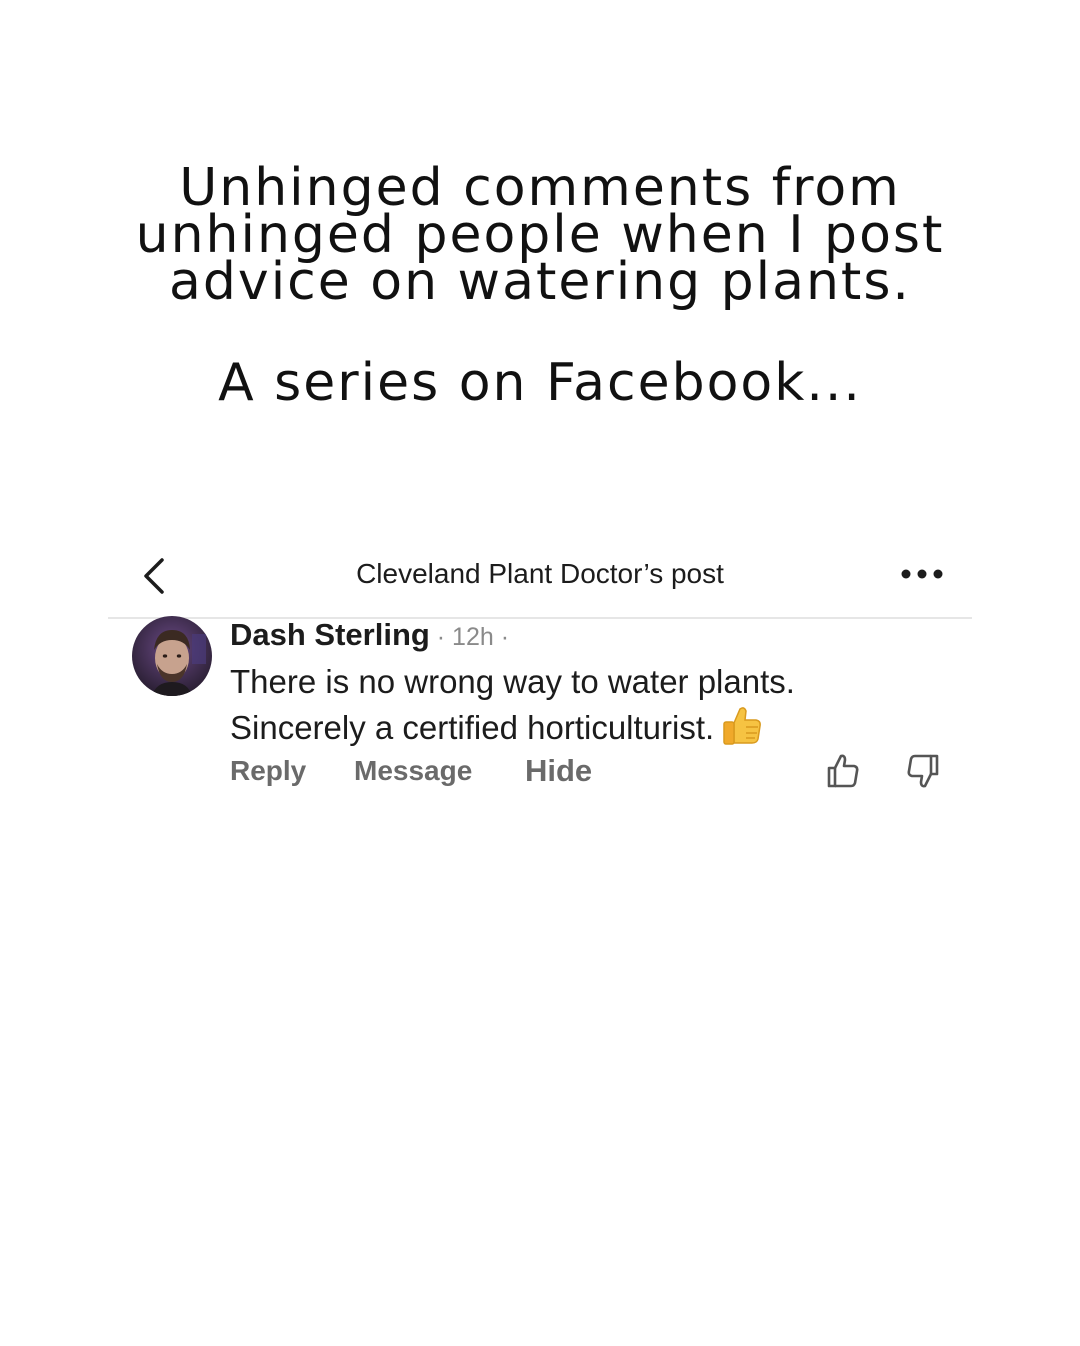  What do you see at coordinates (330, 634) in the screenshot?
I see `author-name: Dash Sterling` at bounding box center [330, 634].